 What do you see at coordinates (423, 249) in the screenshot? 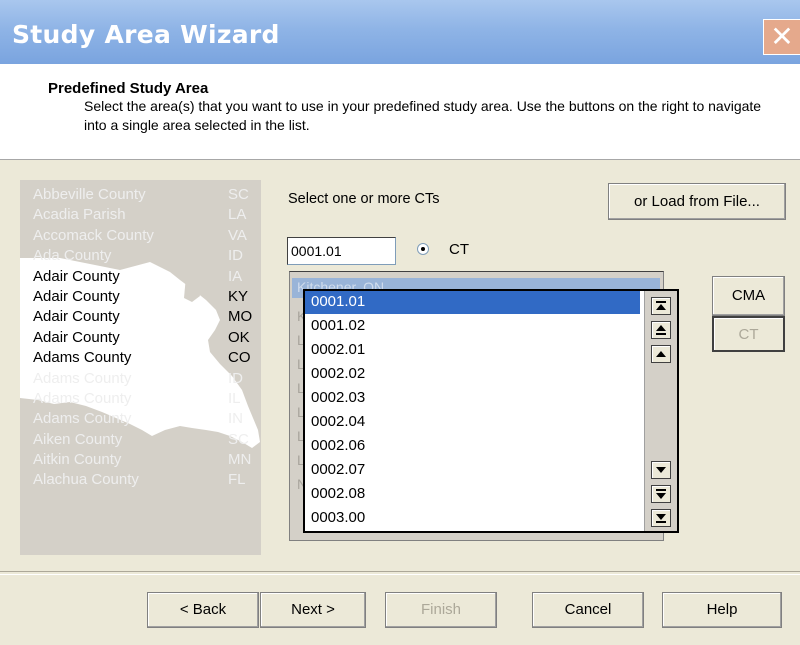
I see `ct-radio` at bounding box center [423, 249].